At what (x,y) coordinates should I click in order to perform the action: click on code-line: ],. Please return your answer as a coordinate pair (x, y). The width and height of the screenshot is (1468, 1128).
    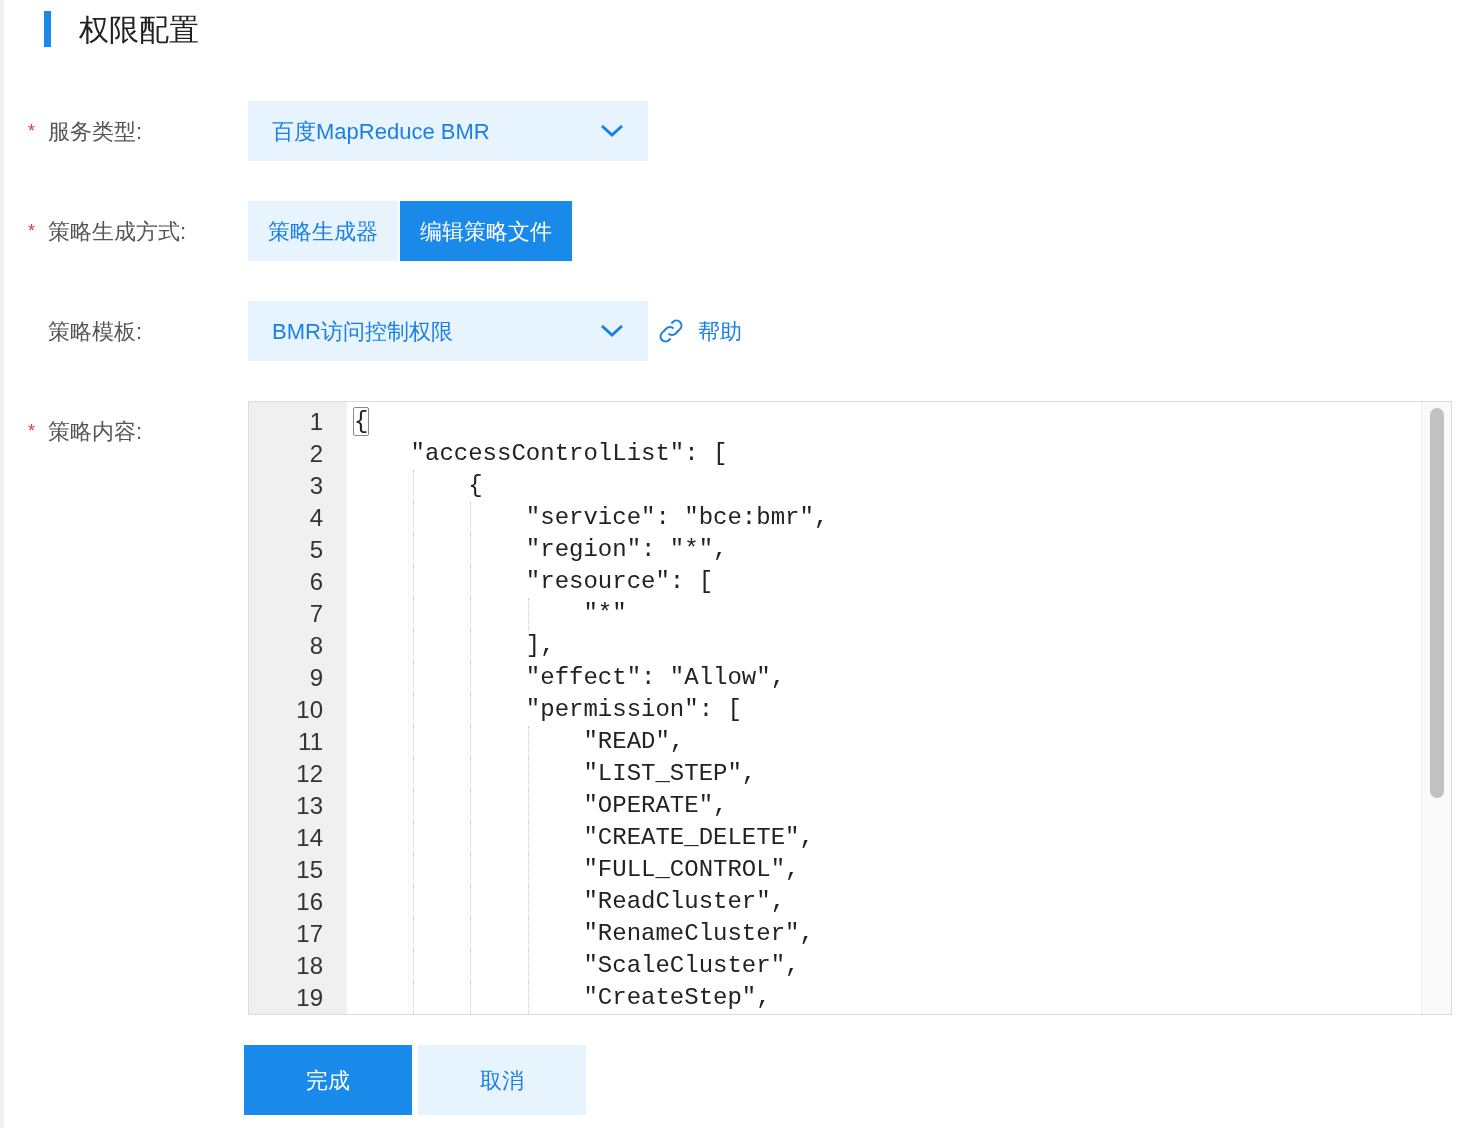
    Looking at the image, I should click on (539, 645).